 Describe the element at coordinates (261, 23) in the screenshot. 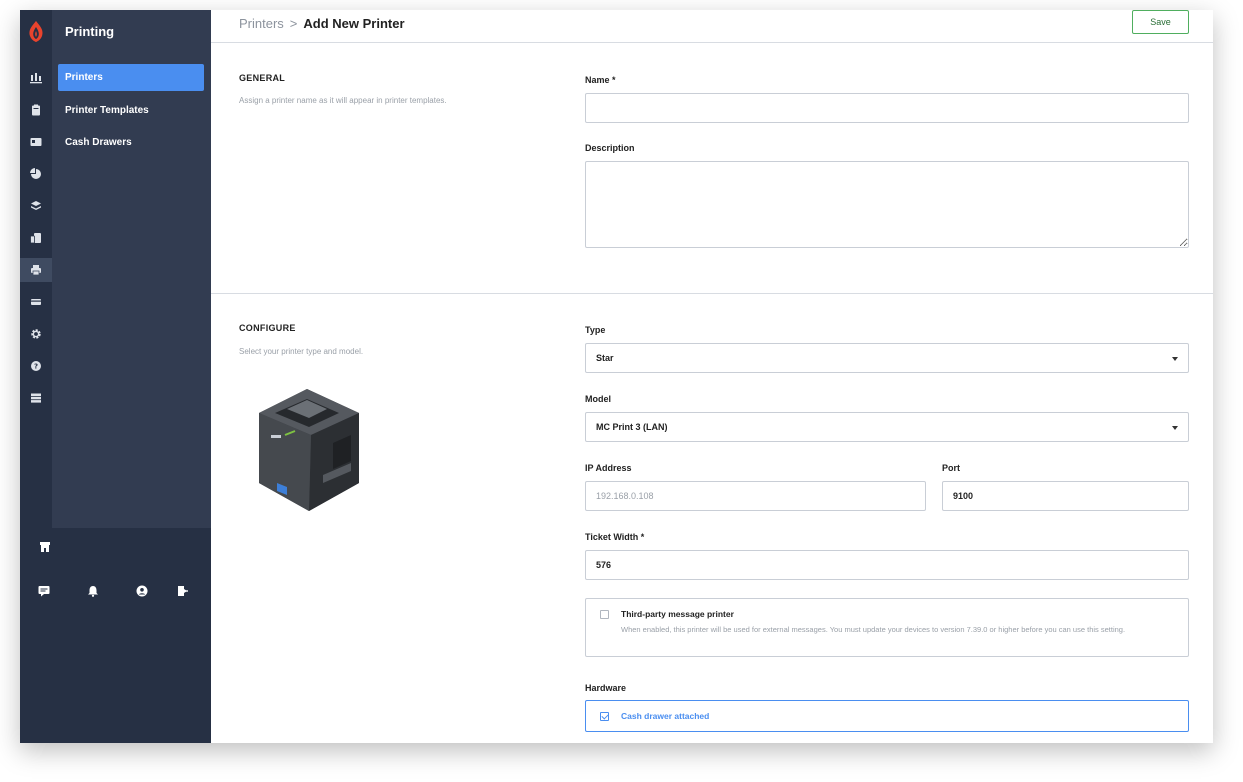

I see `breadcrumb-printers-link: Printers` at that location.